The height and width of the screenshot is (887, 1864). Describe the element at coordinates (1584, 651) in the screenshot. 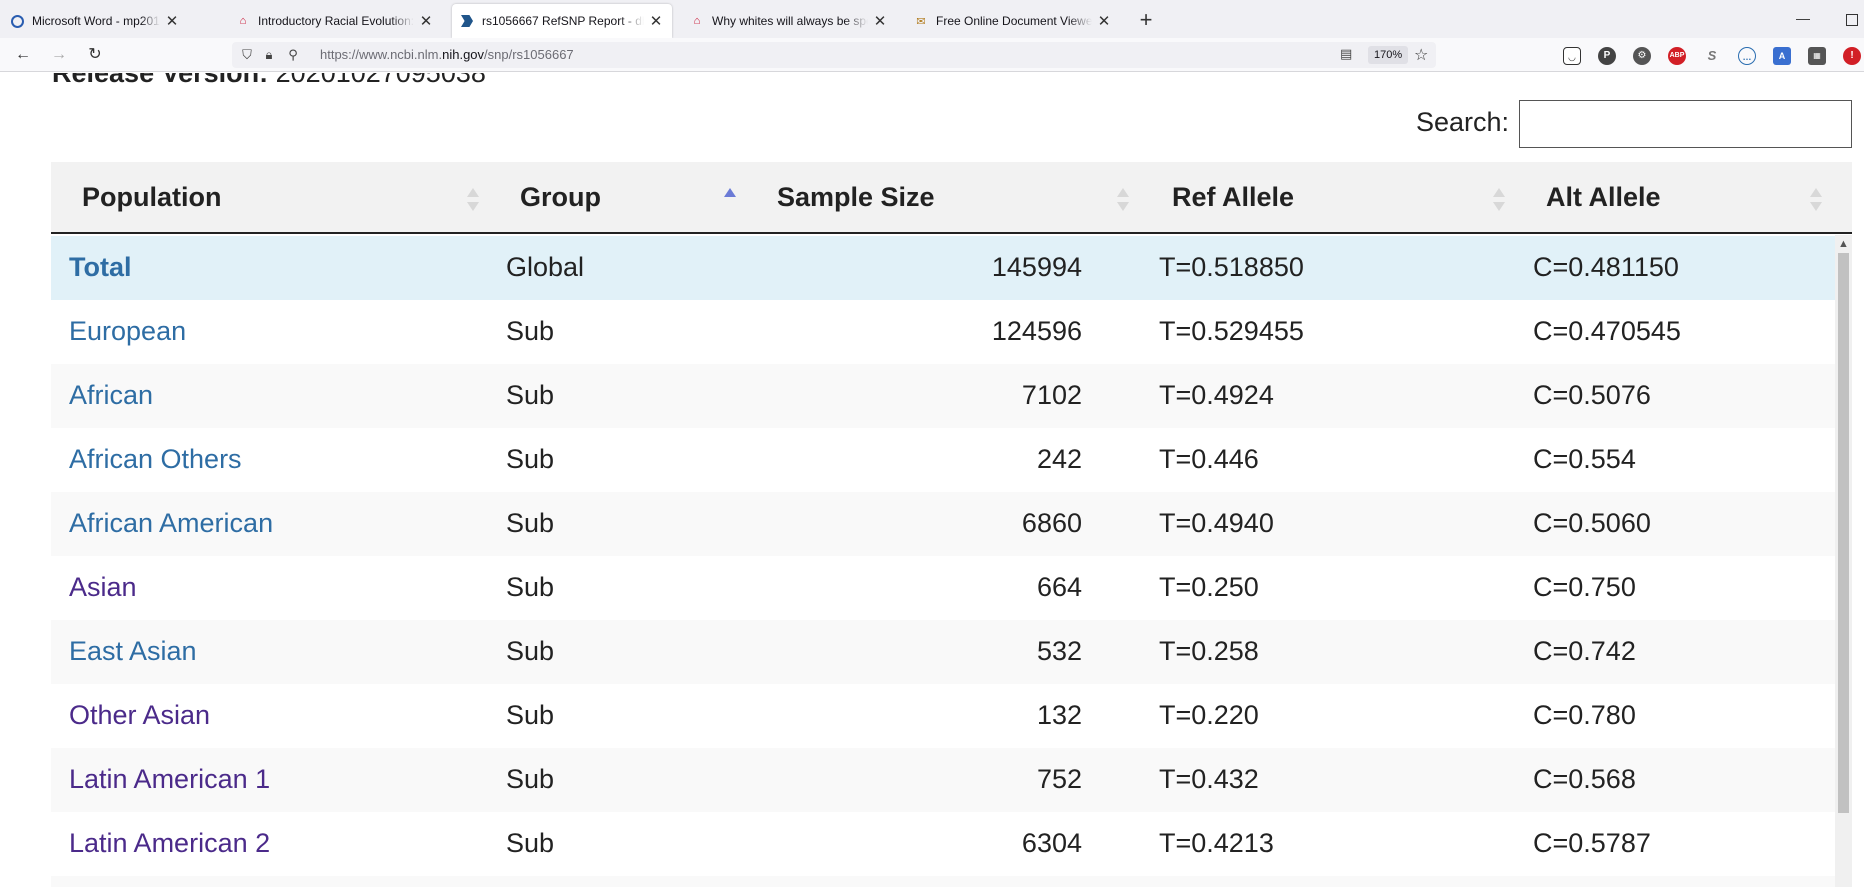

I see `alt-allele-cell: C=0.742` at that location.